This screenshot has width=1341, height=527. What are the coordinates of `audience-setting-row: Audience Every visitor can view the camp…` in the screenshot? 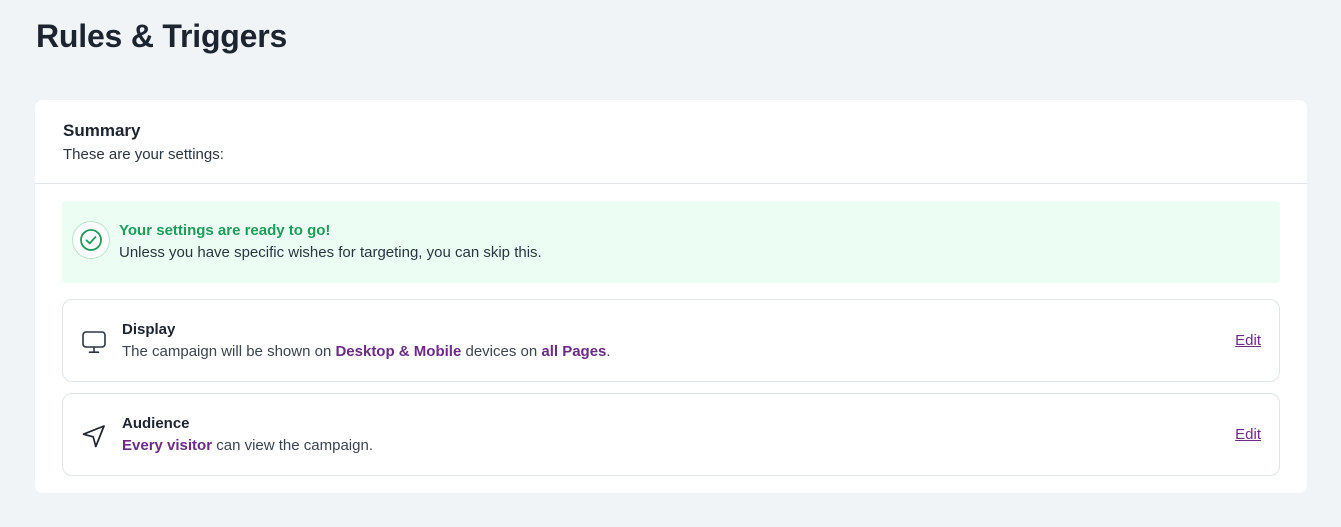 It's located at (671, 434).